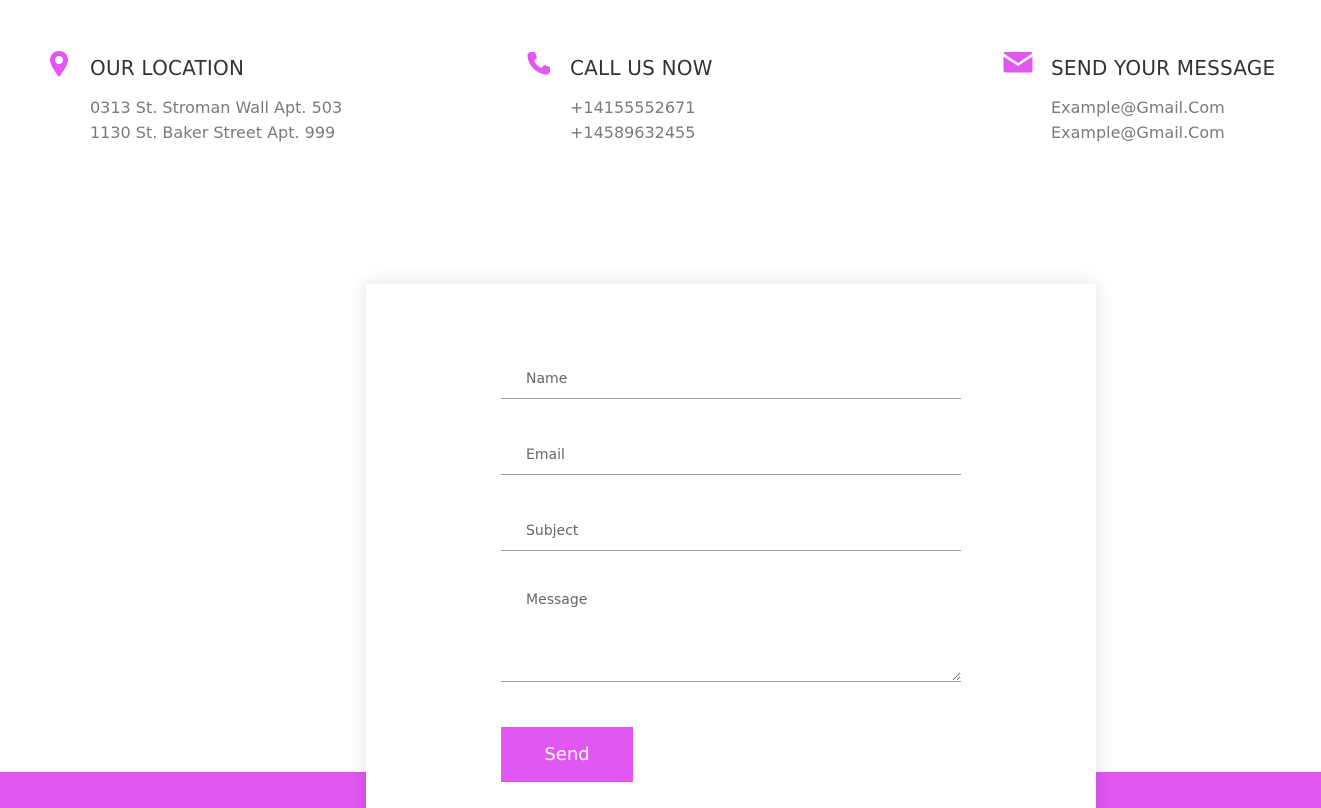 The image size is (1321, 808). What do you see at coordinates (216, 107) in the screenshot?
I see `address-line-1: 0313 St. Stroman Wall Apt. 503` at bounding box center [216, 107].